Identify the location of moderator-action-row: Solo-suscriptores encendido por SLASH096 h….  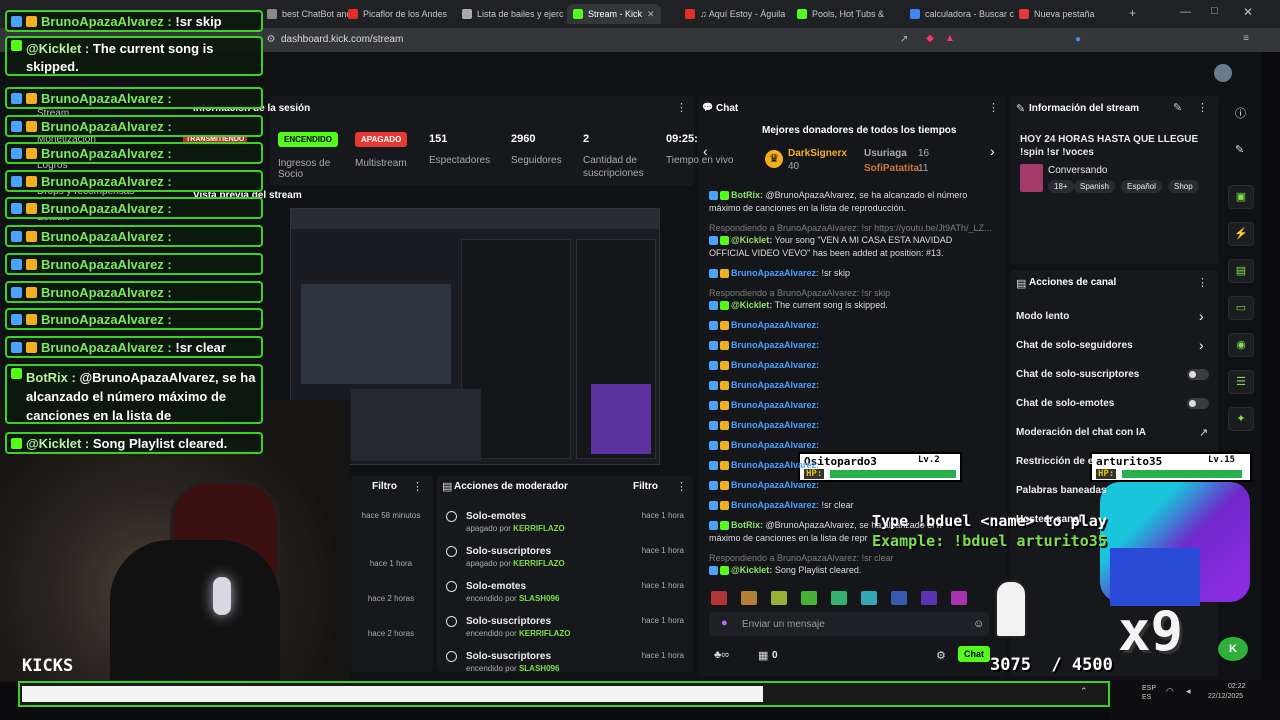
(566, 668).